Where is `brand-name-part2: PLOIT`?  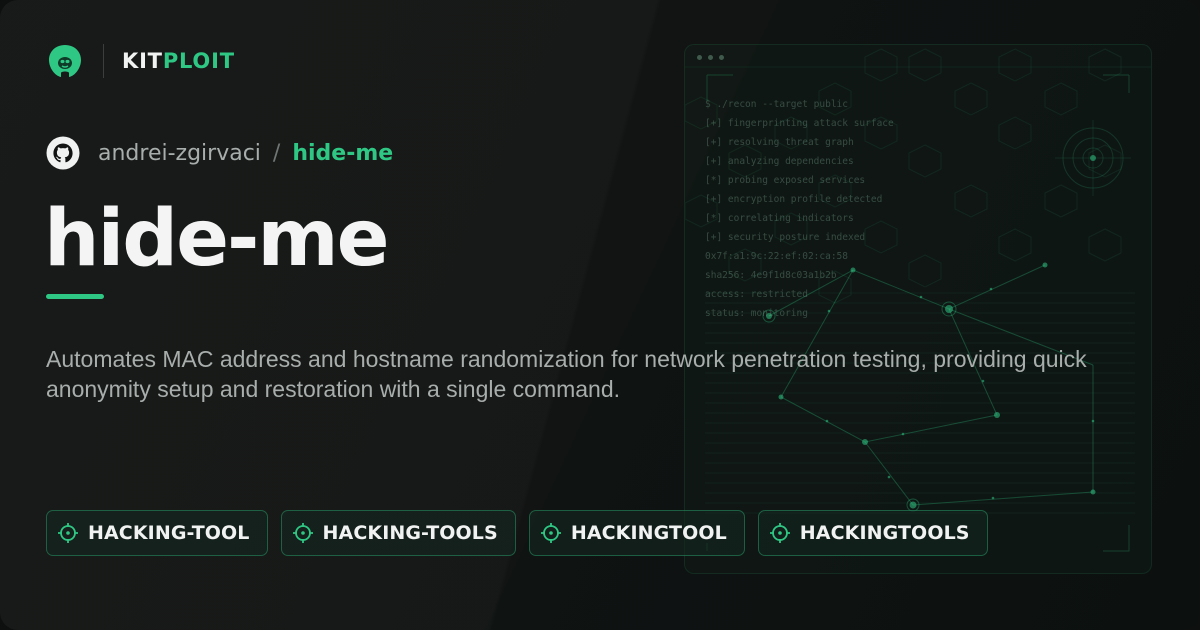
brand-name-part2: PLOIT is located at coordinates (198, 61).